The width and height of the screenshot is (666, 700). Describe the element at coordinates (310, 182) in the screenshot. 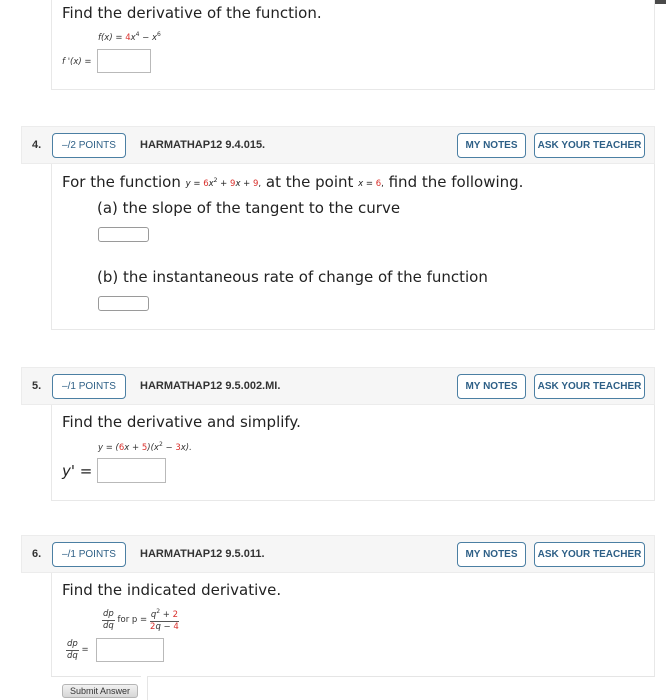

I see `q4-prompt-mid: at the point` at that location.